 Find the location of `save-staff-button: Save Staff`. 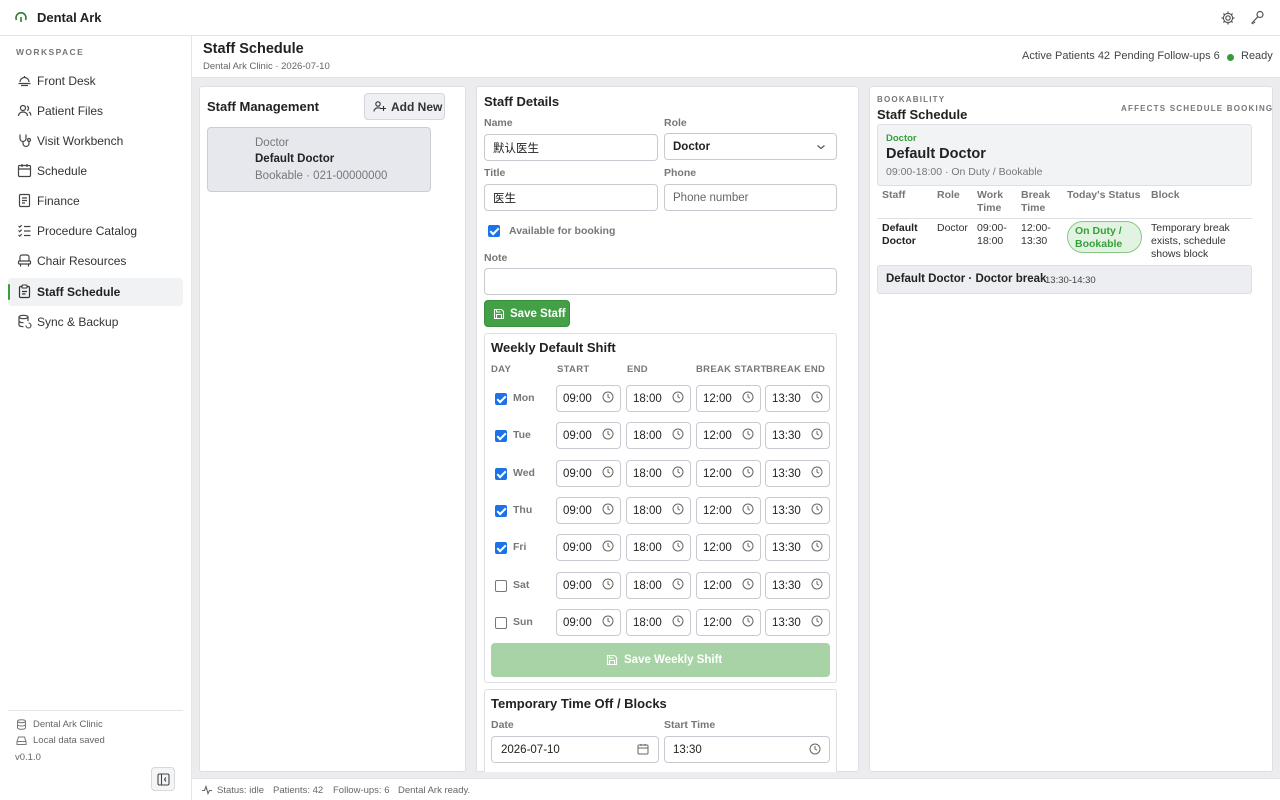

save-staff-button: Save Staff is located at coordinates (527, 313).